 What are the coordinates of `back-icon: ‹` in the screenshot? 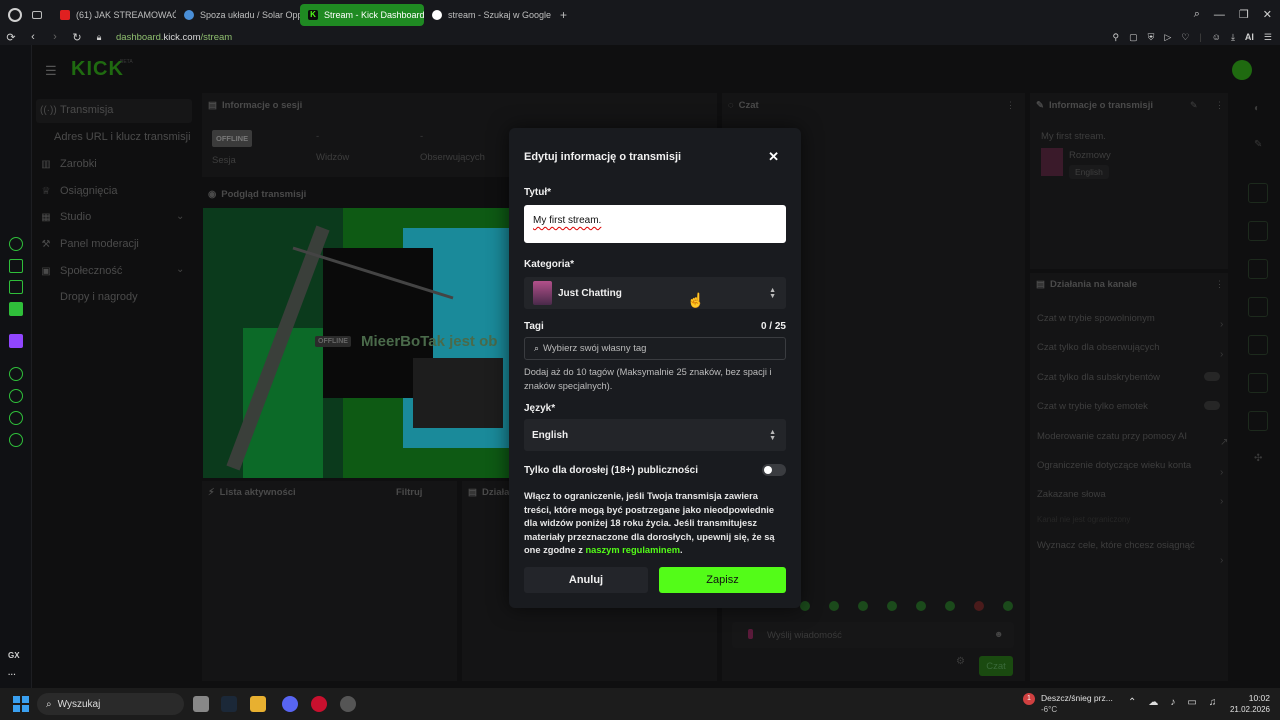 It's located at (33, 37).